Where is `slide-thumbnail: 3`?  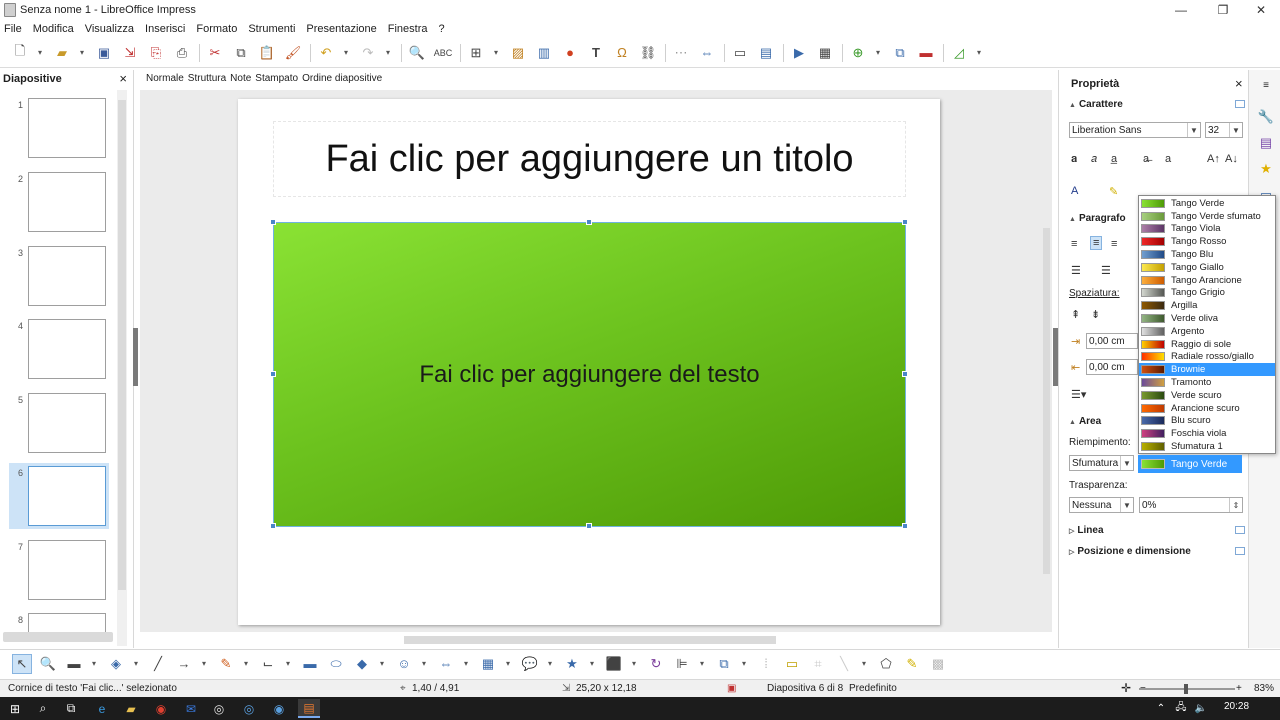
slide-thumbnail: 3 is located at coordinates (58, 279).